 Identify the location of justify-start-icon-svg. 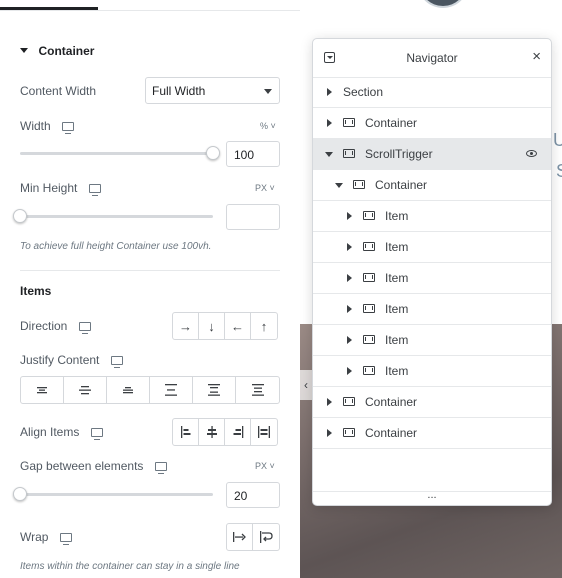
(42, 390).